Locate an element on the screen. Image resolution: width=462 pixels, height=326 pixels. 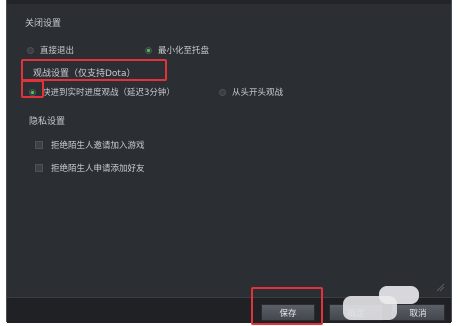
close-settings-title: 关闭设置 is located at coordinates (43, 24).